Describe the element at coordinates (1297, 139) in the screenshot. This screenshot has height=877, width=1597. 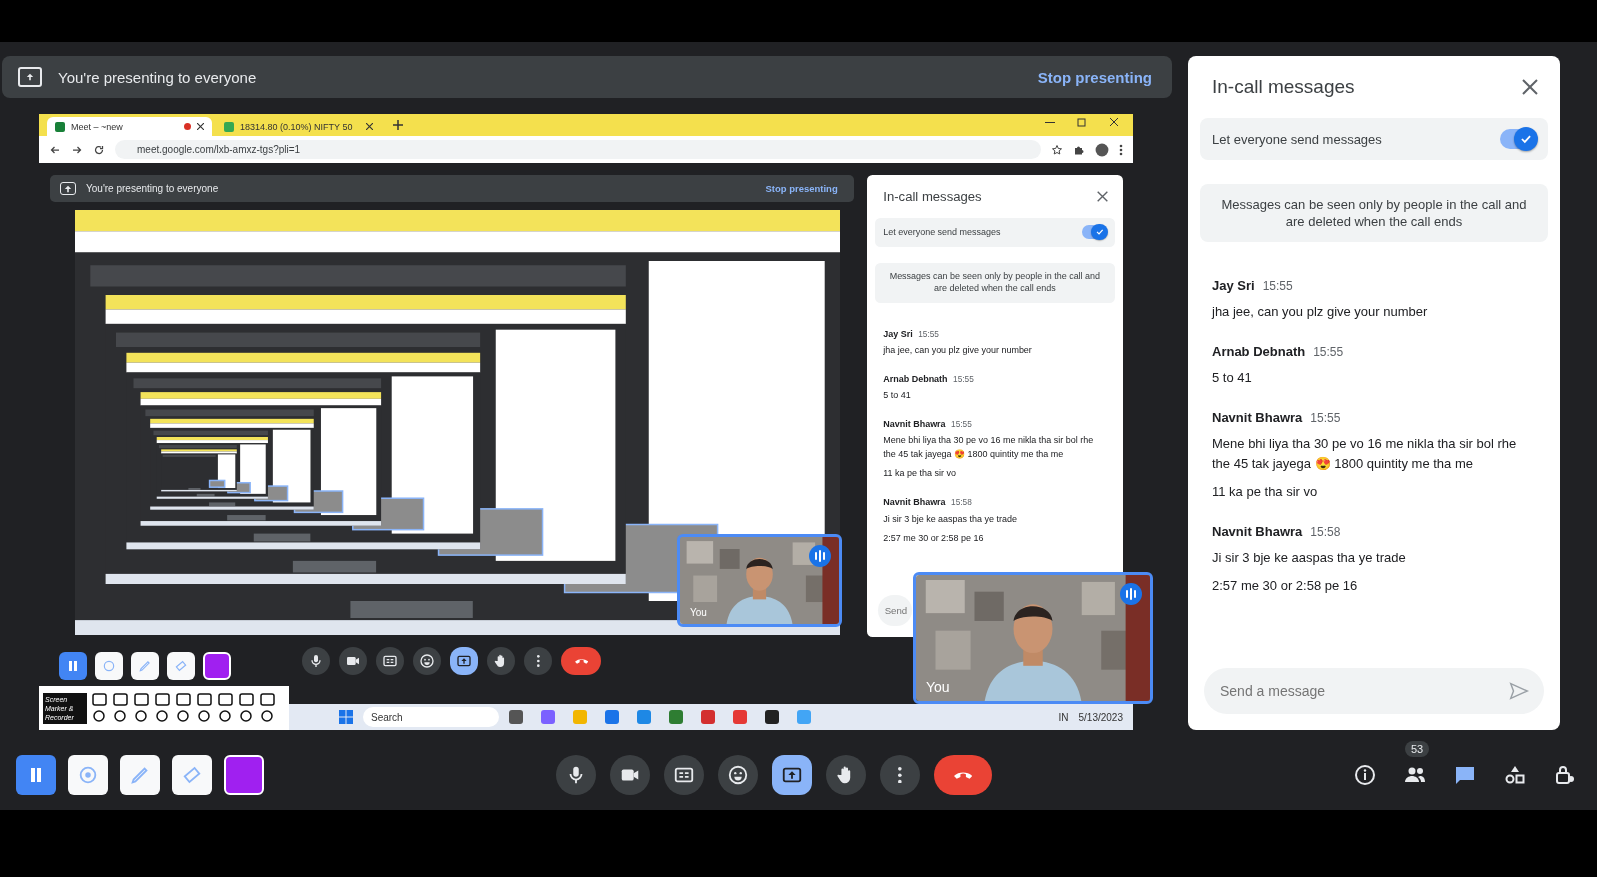
I see `toggle-label: Let everyone send messages` at that location.